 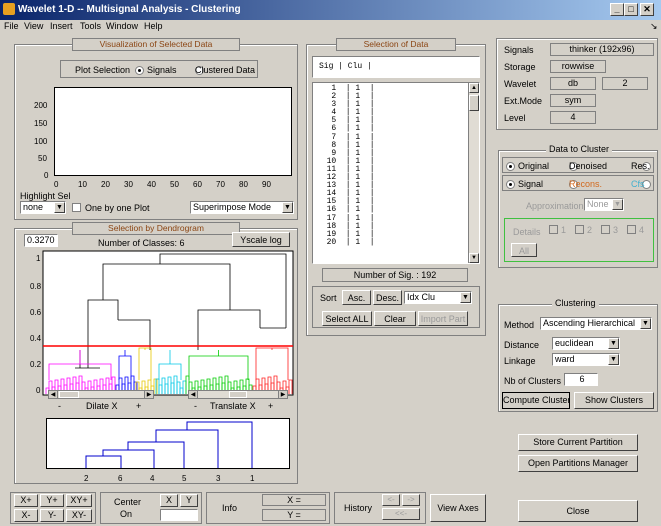 What do you see at coordinates (578, 442) in the screenshot?
I see `store-partition-button: Store Current Partition` at bounding box center [578, 442].